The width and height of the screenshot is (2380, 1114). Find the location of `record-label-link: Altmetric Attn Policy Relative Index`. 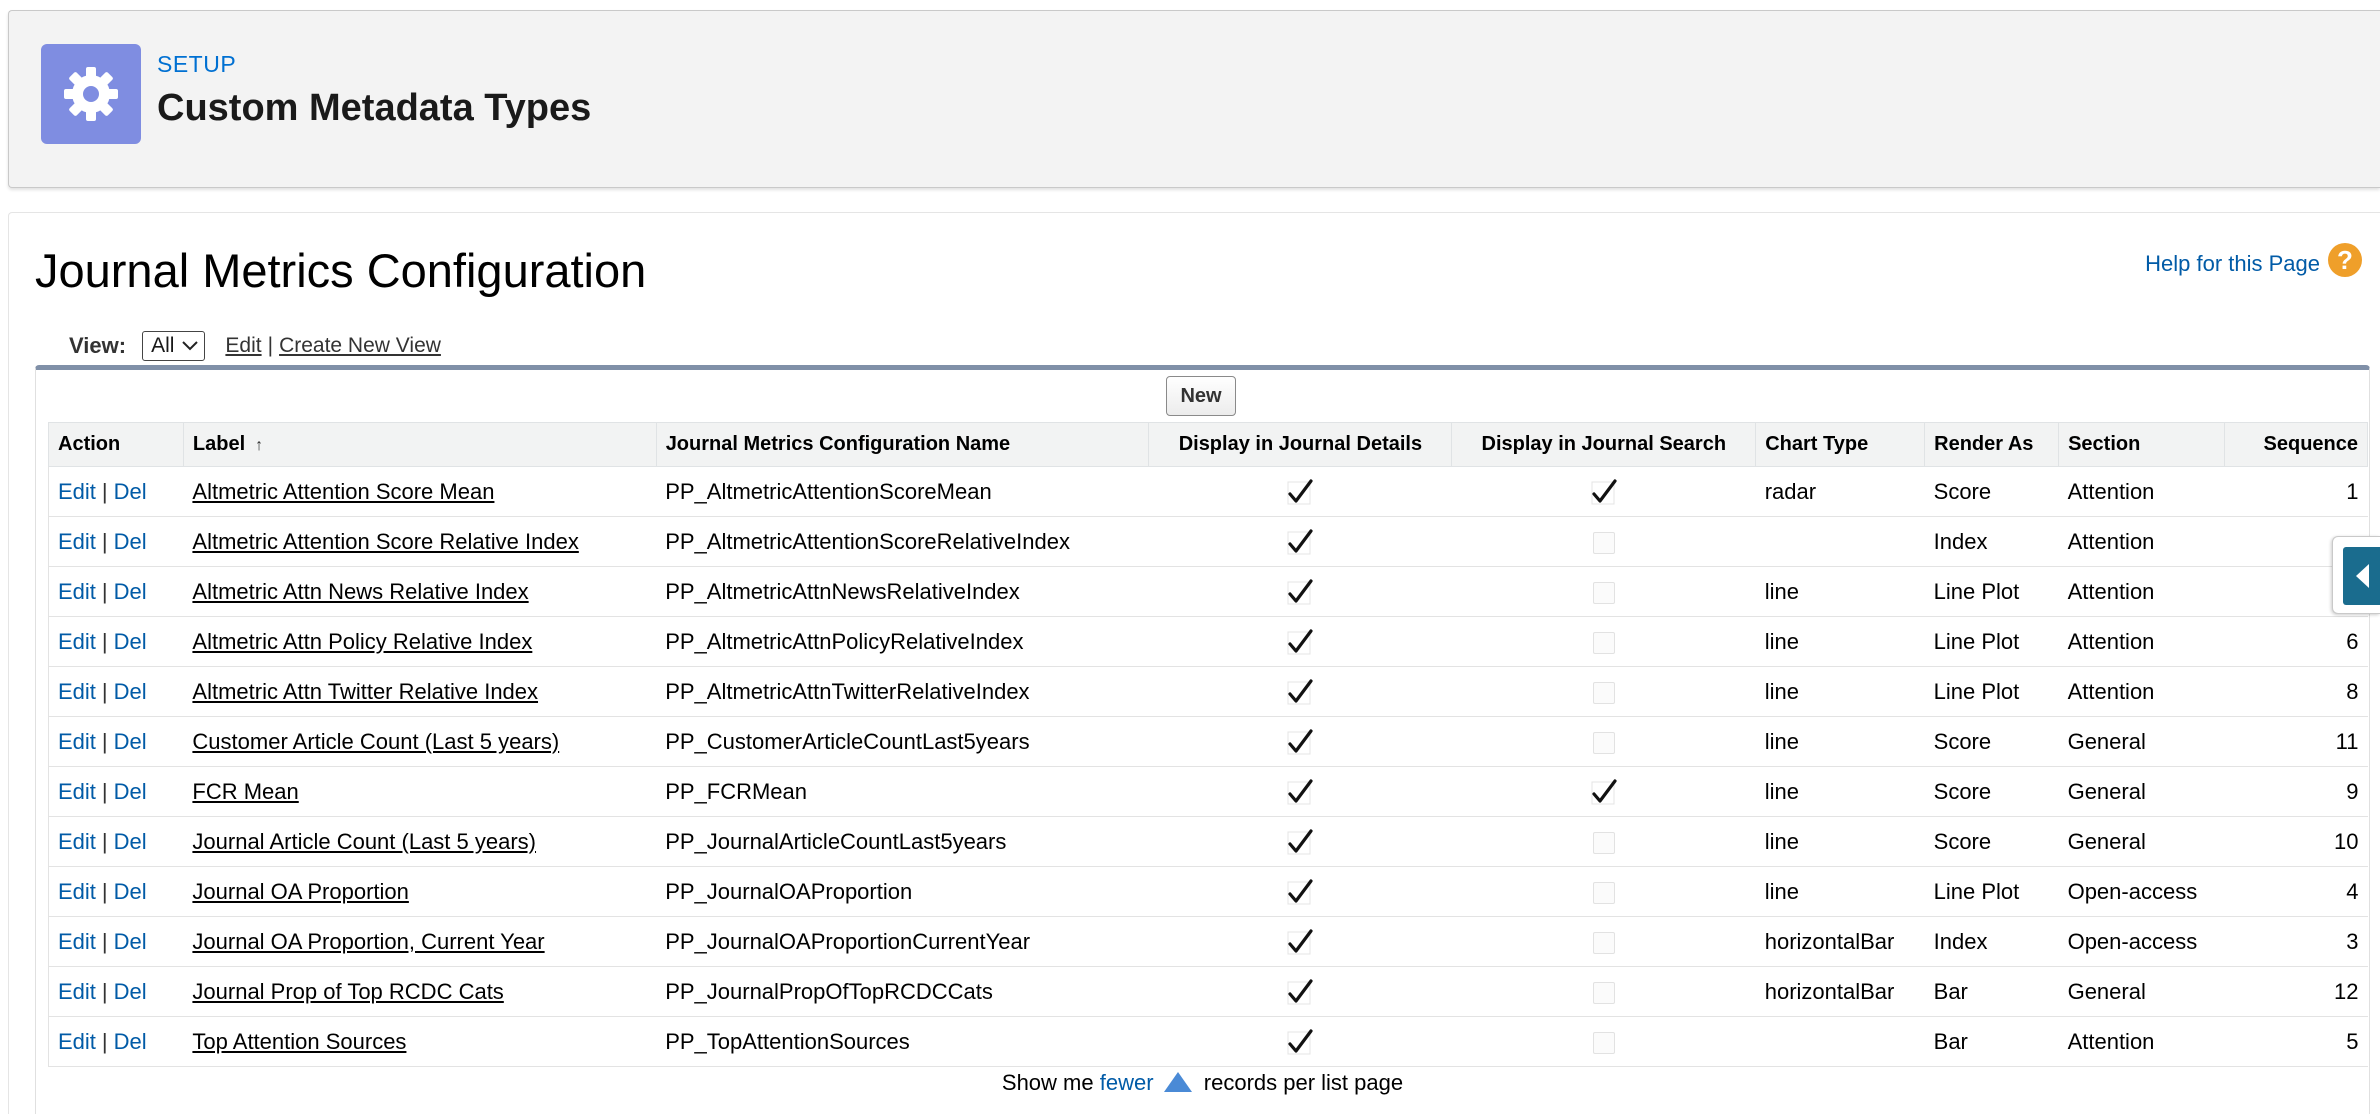

record-label-link: Altmetric Attn Policy Relative Index is located at coordinates (362, 641).